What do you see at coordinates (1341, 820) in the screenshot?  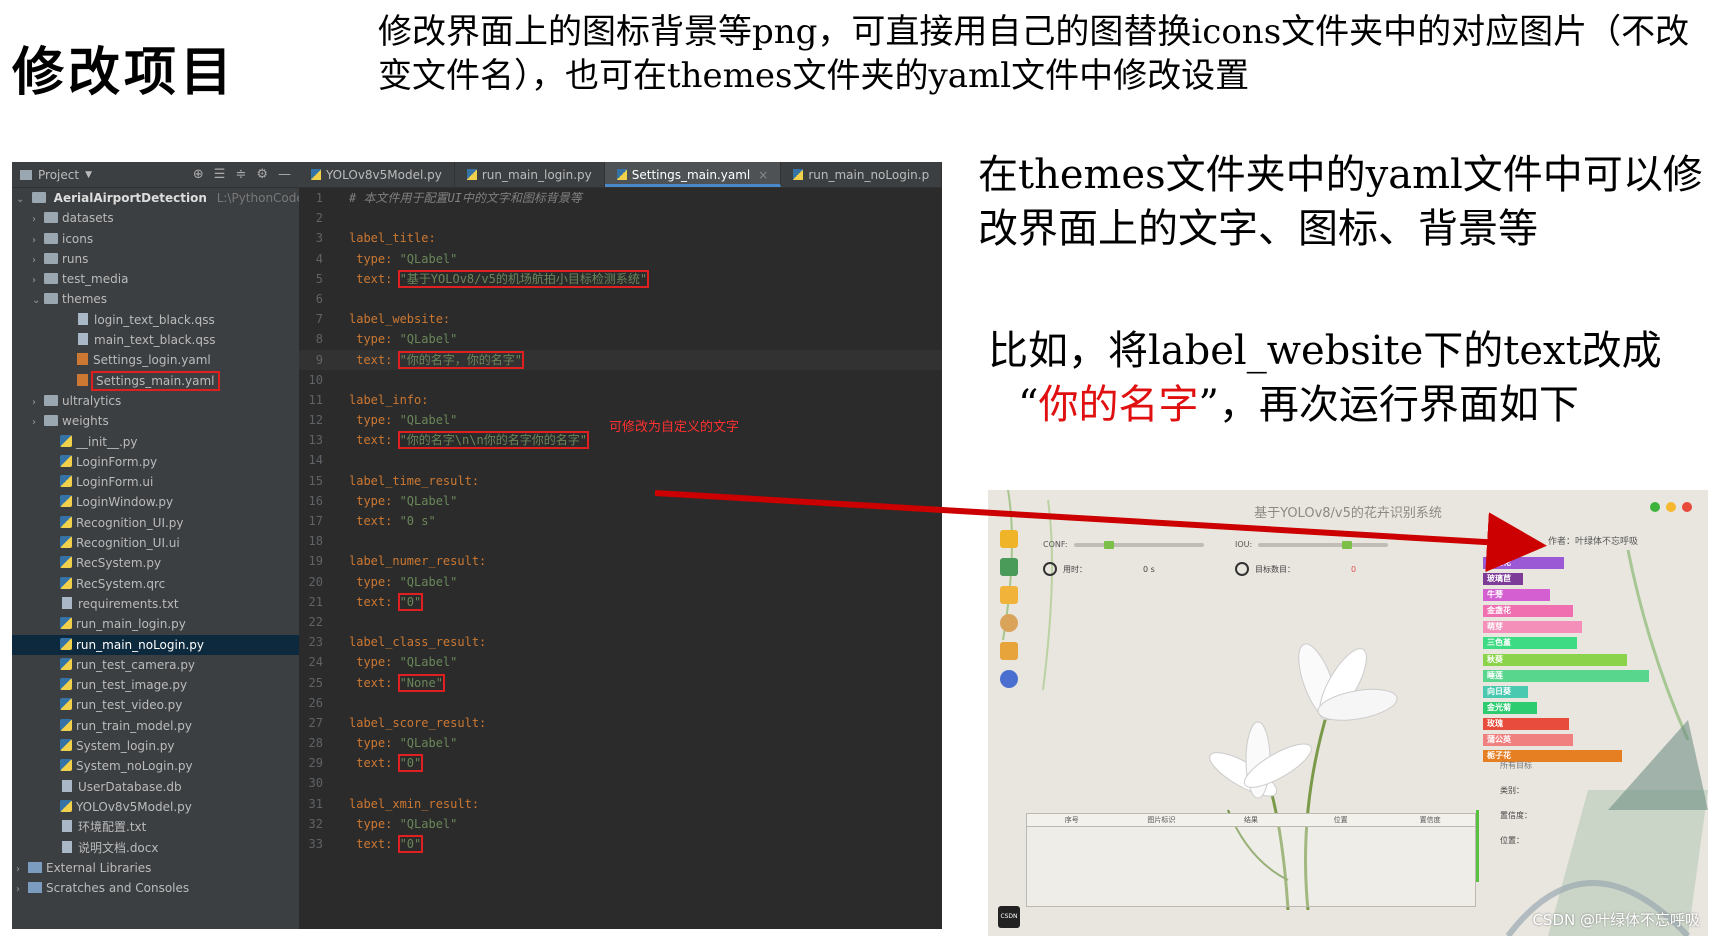 I see `table-header-cell: 位置` at bounding box center [1341, 820].